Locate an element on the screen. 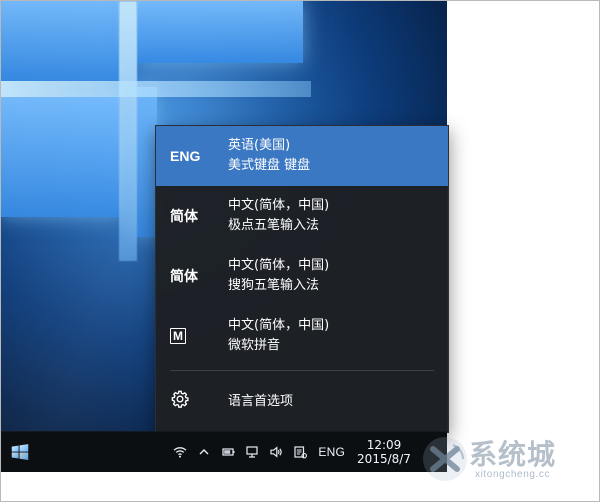 The height and width of the screenshot is (502, 600). gear-icon is located at coordinates (199, 399).